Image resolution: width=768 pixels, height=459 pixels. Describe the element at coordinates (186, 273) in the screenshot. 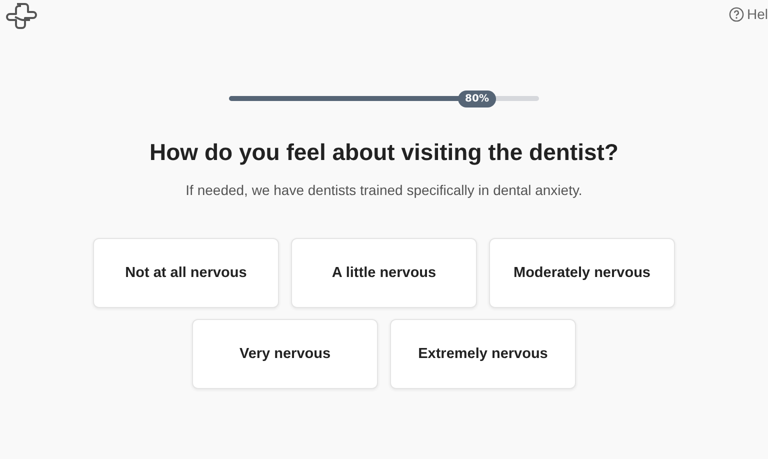

I see `answer-option: Not at all nervous` at that location.